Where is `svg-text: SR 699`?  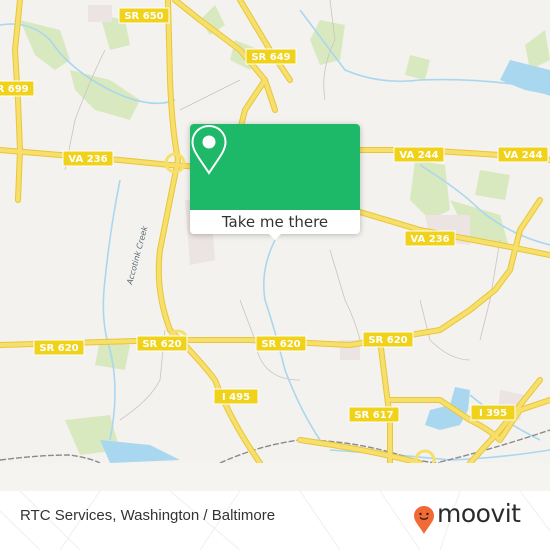
svg-text: SR 699 is located at coordinates (14, 89).